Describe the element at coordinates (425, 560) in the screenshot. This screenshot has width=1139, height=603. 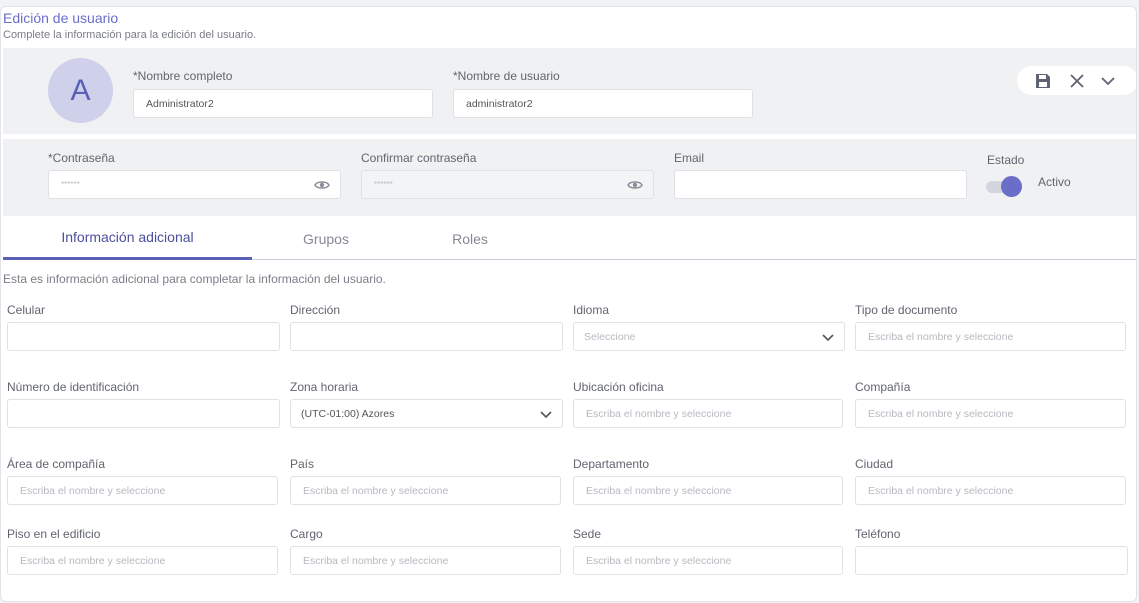
I see `cargo-input: Escriba el nombre y seleccione` at that location.